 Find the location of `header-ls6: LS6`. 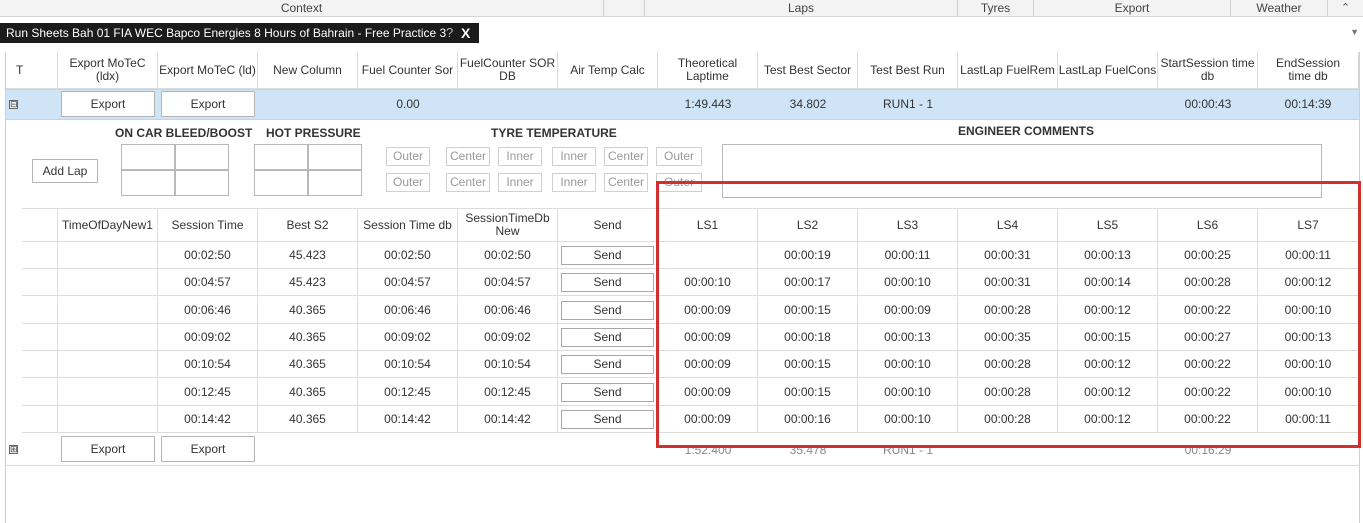

header-ls6: LS6 is located at coordinates (1208, 225).